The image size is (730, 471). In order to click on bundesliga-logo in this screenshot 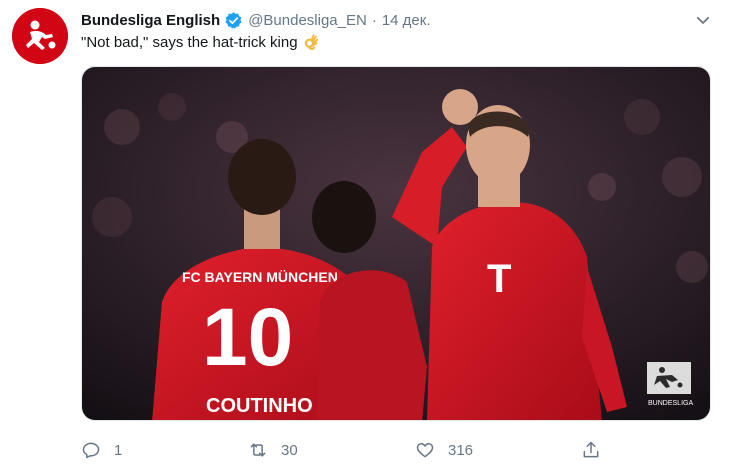, I will do `click(40, 36)`.